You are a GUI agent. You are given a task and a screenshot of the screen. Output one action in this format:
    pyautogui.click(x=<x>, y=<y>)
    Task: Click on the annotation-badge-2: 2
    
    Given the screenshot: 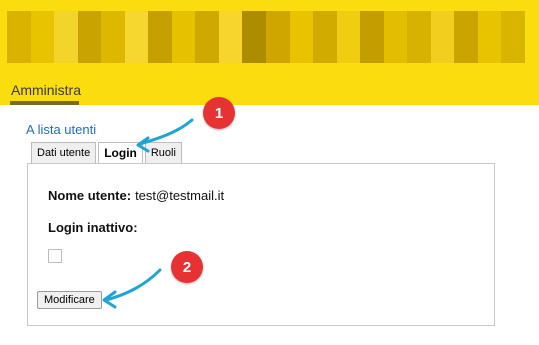 What is the action you would take?
    pyautogui.click(x=187, y=267)
    